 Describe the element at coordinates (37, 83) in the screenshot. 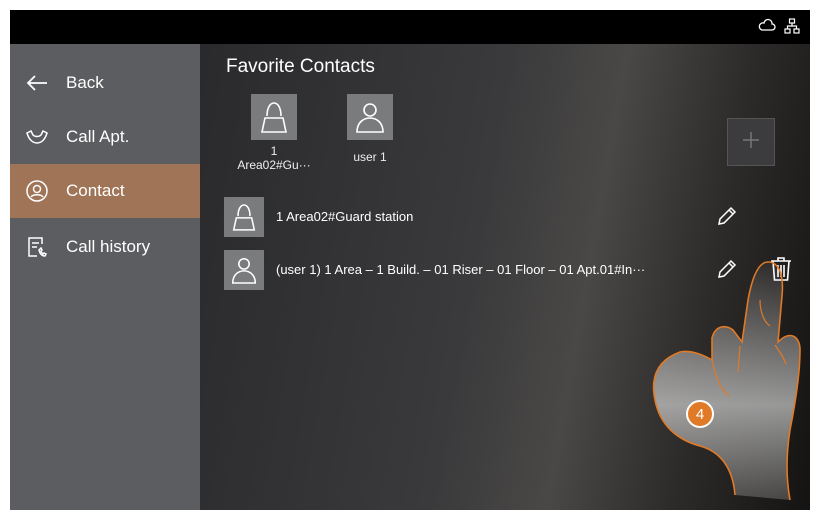

I see `arrow-left-icon` at that location.